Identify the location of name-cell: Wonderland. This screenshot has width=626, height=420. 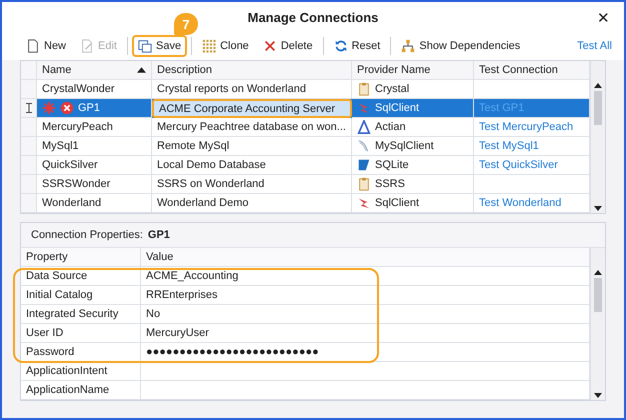
(94, 203).